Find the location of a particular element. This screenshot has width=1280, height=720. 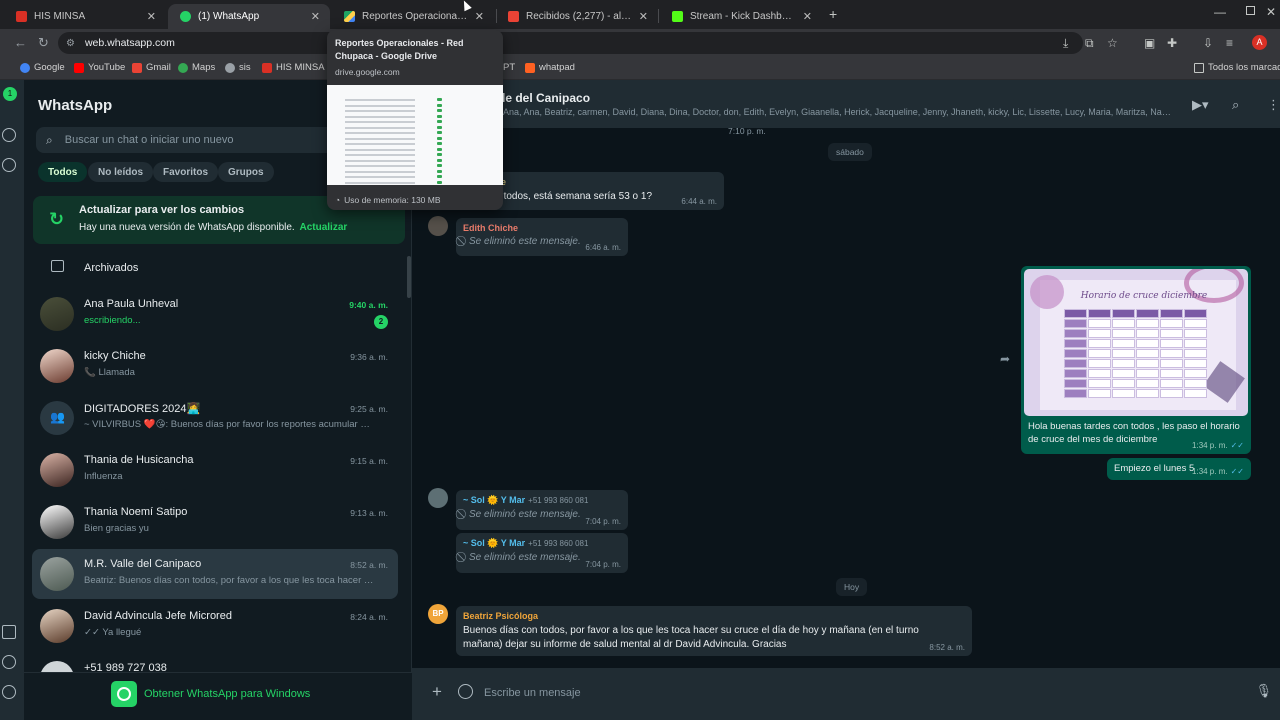

update-link: Actualizar is located at coordinates (323, 227).